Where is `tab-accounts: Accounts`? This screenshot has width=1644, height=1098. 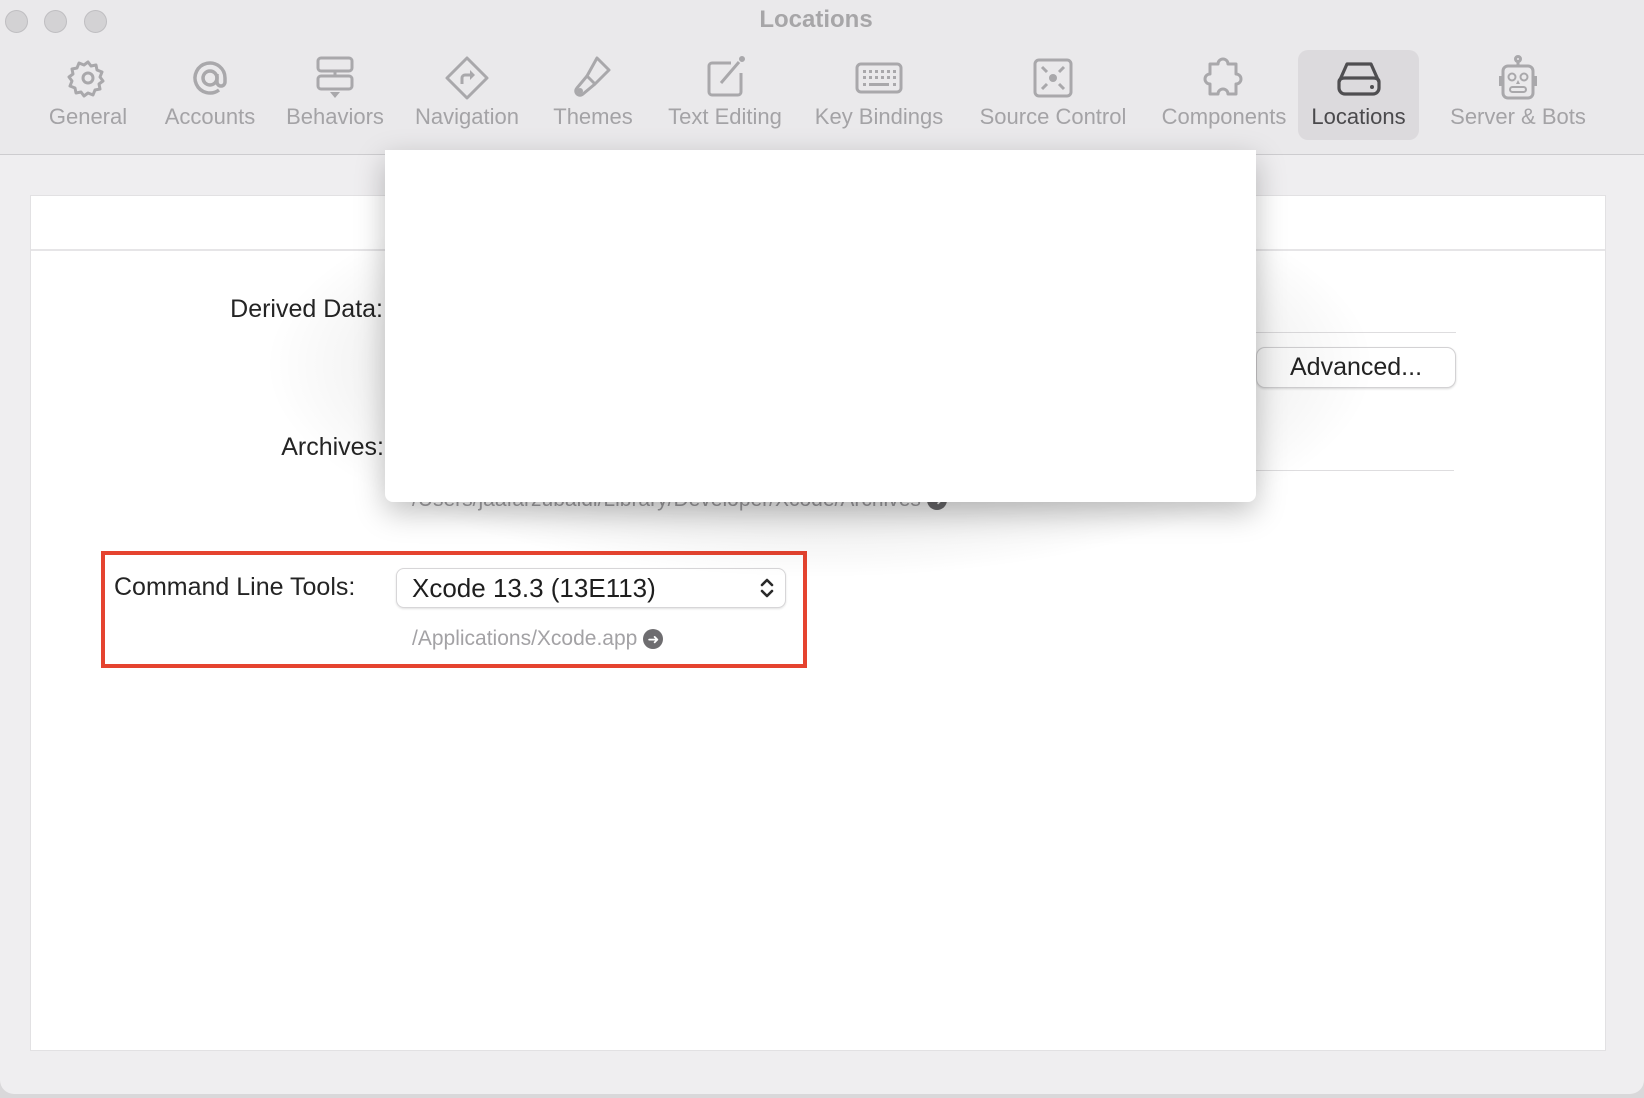
tab-accounts: Accounts is located at coordinates (210, 95).